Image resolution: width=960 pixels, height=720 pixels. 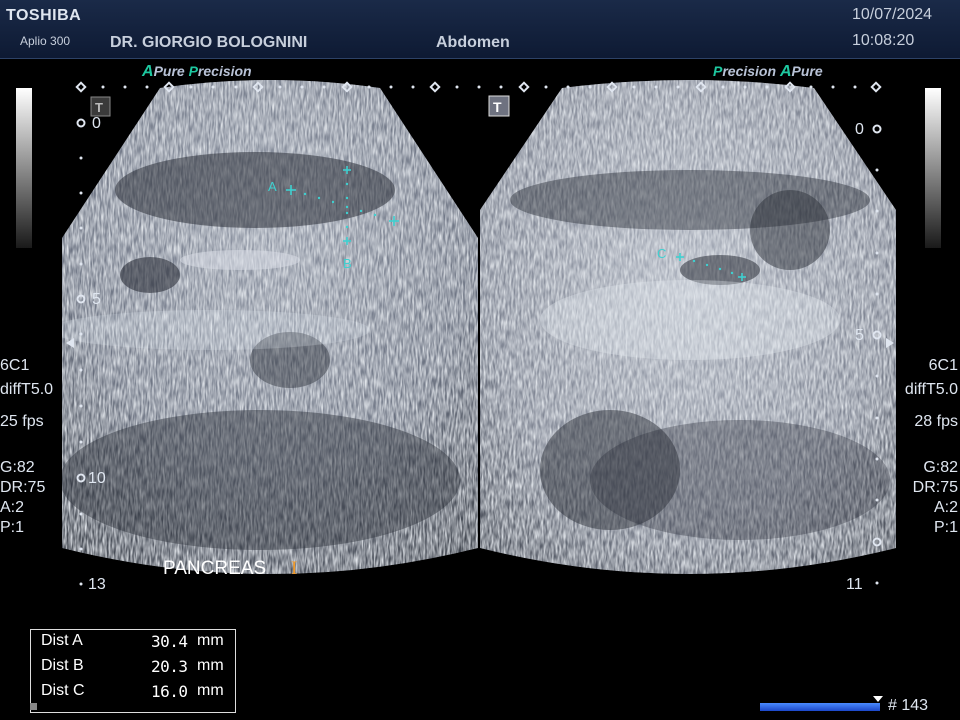 What do you see at coordinates (940, 467) in the screenshot?
I see `gain-label-right: G:82` at bounding box center [940, 467].